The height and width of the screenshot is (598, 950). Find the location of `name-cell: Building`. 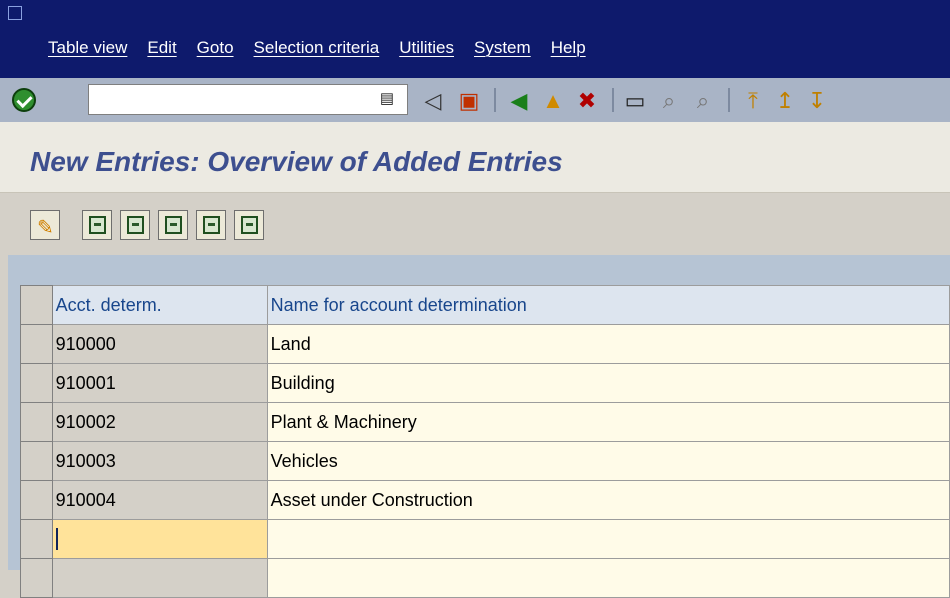

name-cell: Building is located at coordinates (608, 383).